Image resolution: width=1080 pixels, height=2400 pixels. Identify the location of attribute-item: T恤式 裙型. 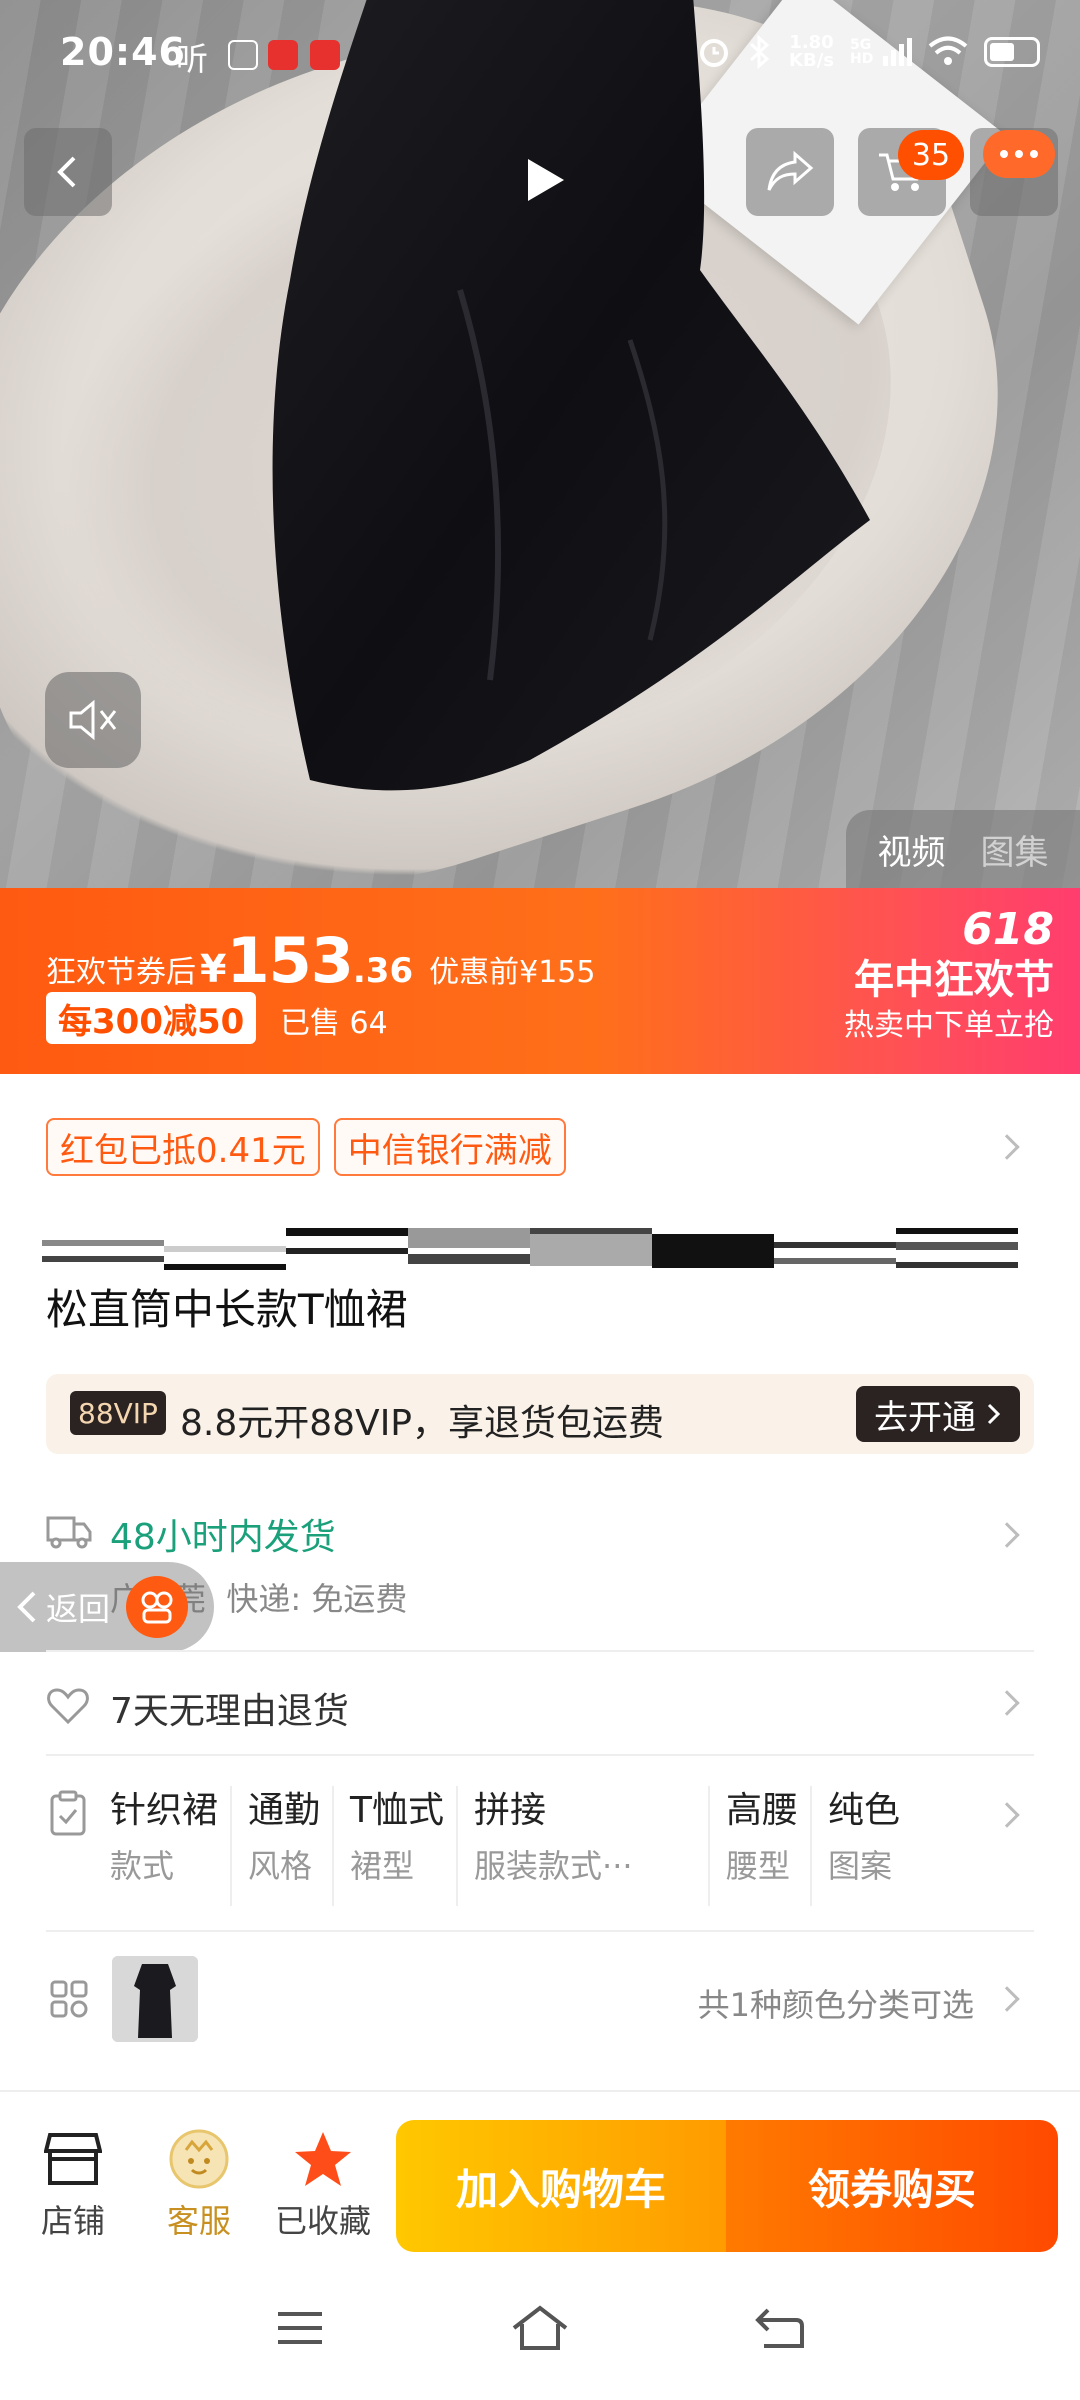
(404, 1846).